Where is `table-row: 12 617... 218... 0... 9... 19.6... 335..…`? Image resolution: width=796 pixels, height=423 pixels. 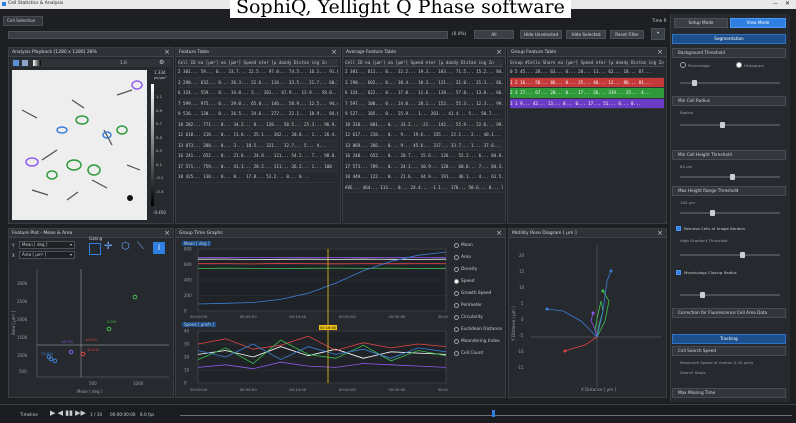 table-row: 12 617... 218... 0... 9... 19.6... 335..… is located at coordinates (424, 135).